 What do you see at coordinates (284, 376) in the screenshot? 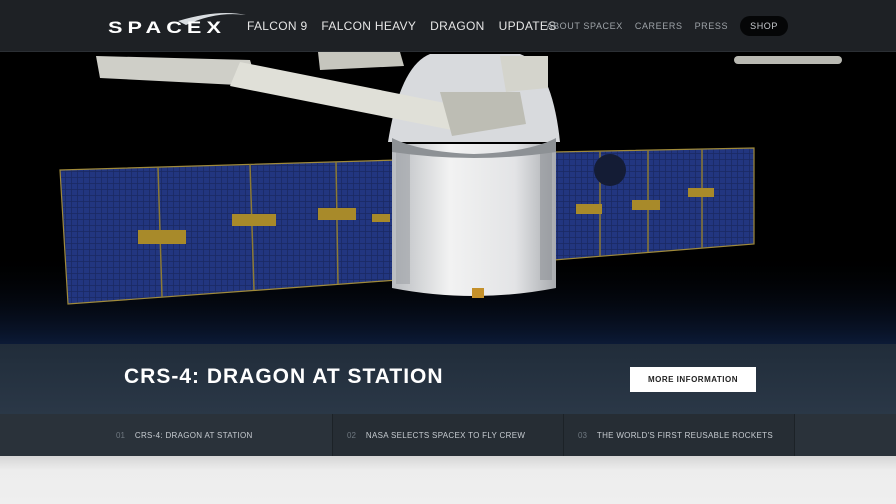
I see `slide-title: CRS-4: DRAGON AT STATION` at bounding box center [284, 376].